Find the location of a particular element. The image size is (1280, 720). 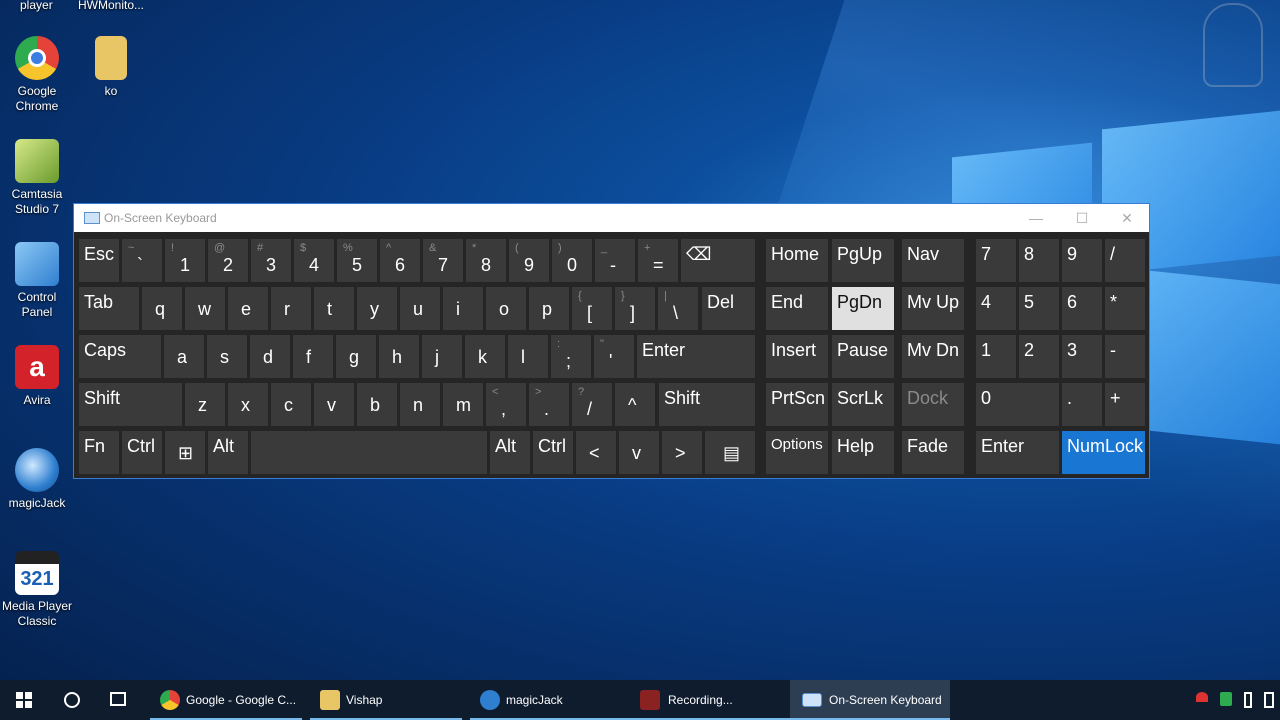

key: h is located at coordinates (399, 356).